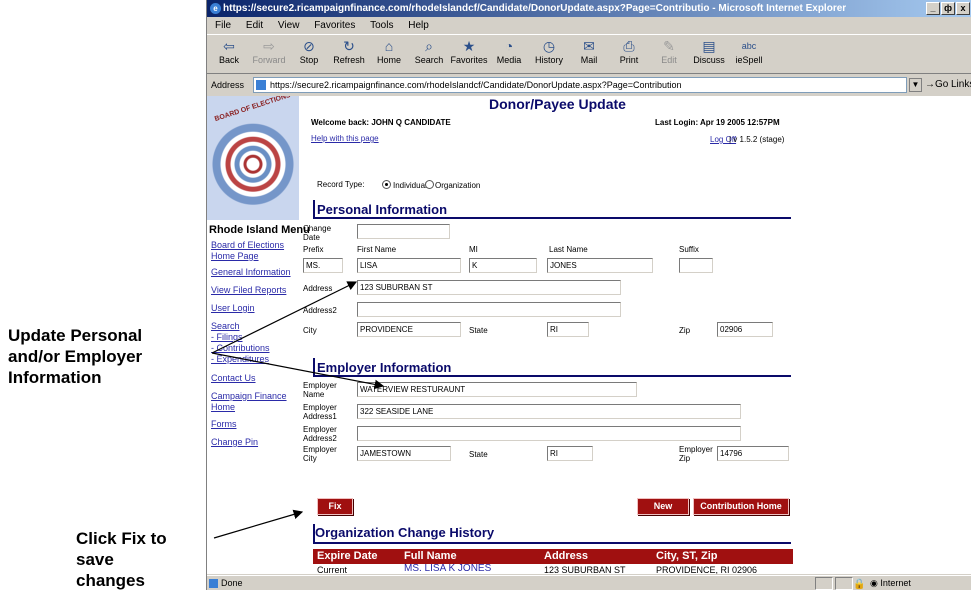 Image resolution: width=971 pixels, height=591 pixels. What do you see at coordinates (284, 317) in the screenshot?
I see `arrow-to-address` at bounding box center [284, 317].